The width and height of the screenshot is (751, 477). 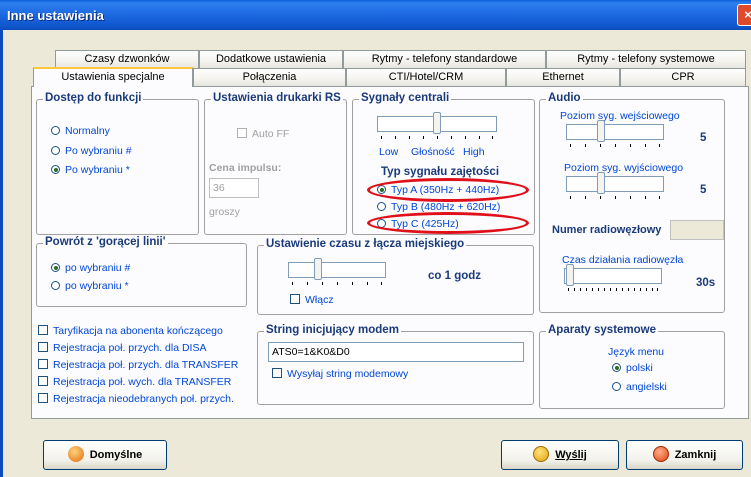 What do you see at coordinates (127, 59) in the screenshot?
I see `tab-czasy-dzwonkow: Czasy dzwonków` at bounding box center [127, 59].